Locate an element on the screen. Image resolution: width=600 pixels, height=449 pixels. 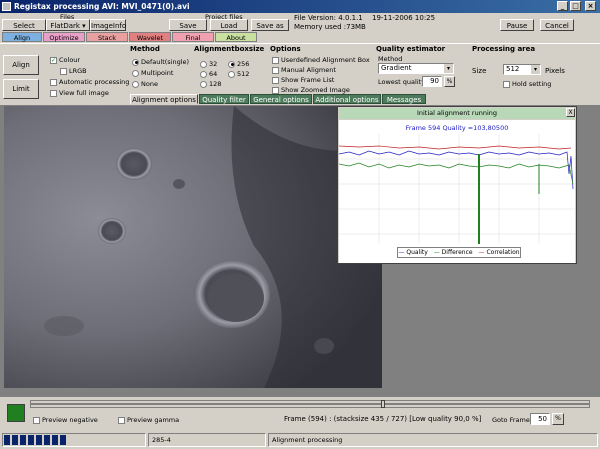
legend-difference: Difference is located at coordinates (457, 252).